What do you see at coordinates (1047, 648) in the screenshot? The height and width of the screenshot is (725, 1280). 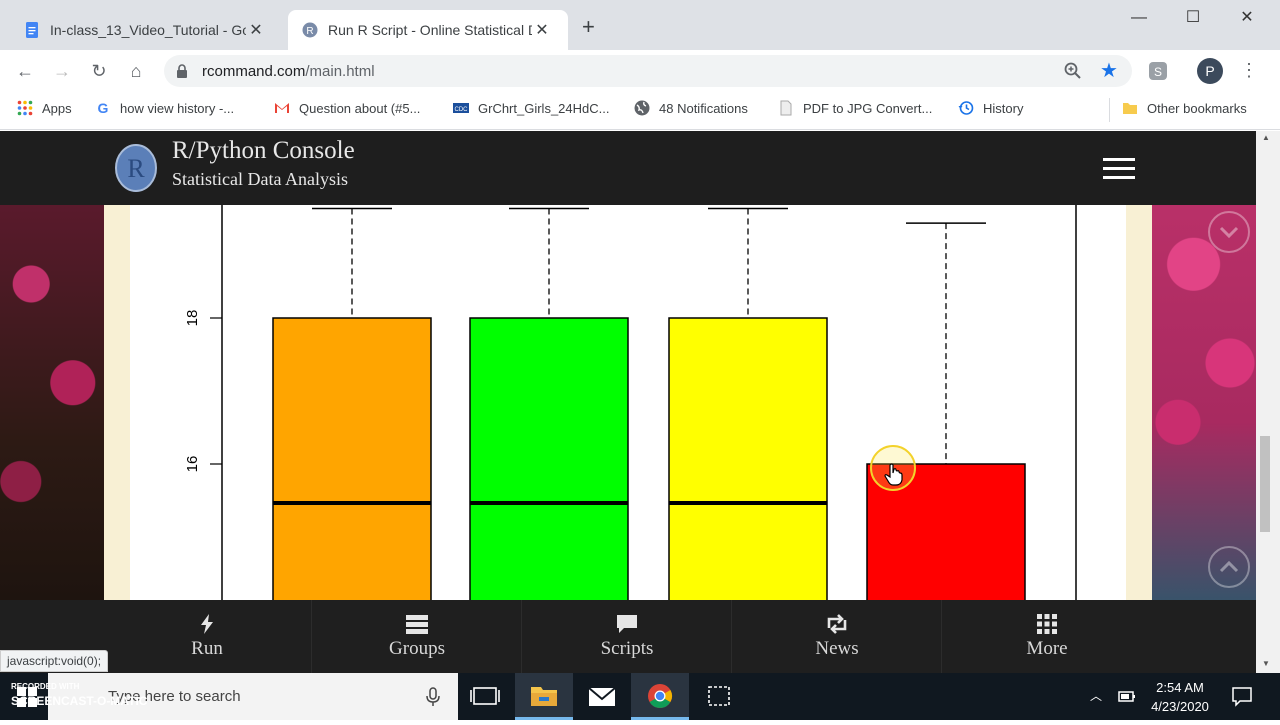 I see `nav-label: More` at bounding box center [1047, 648].